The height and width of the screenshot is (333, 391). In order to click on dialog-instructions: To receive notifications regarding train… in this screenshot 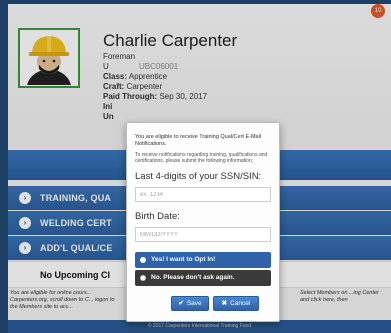, I will do `click(201, 158)`.